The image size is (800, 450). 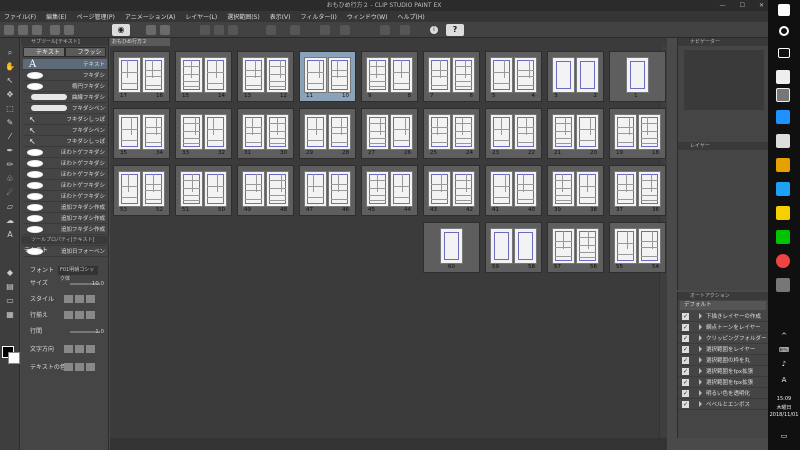 What do you see at coordinates (10, 221) in the screenshot?
I see `blend-icon: ☁` at bounding box center [10, 221].